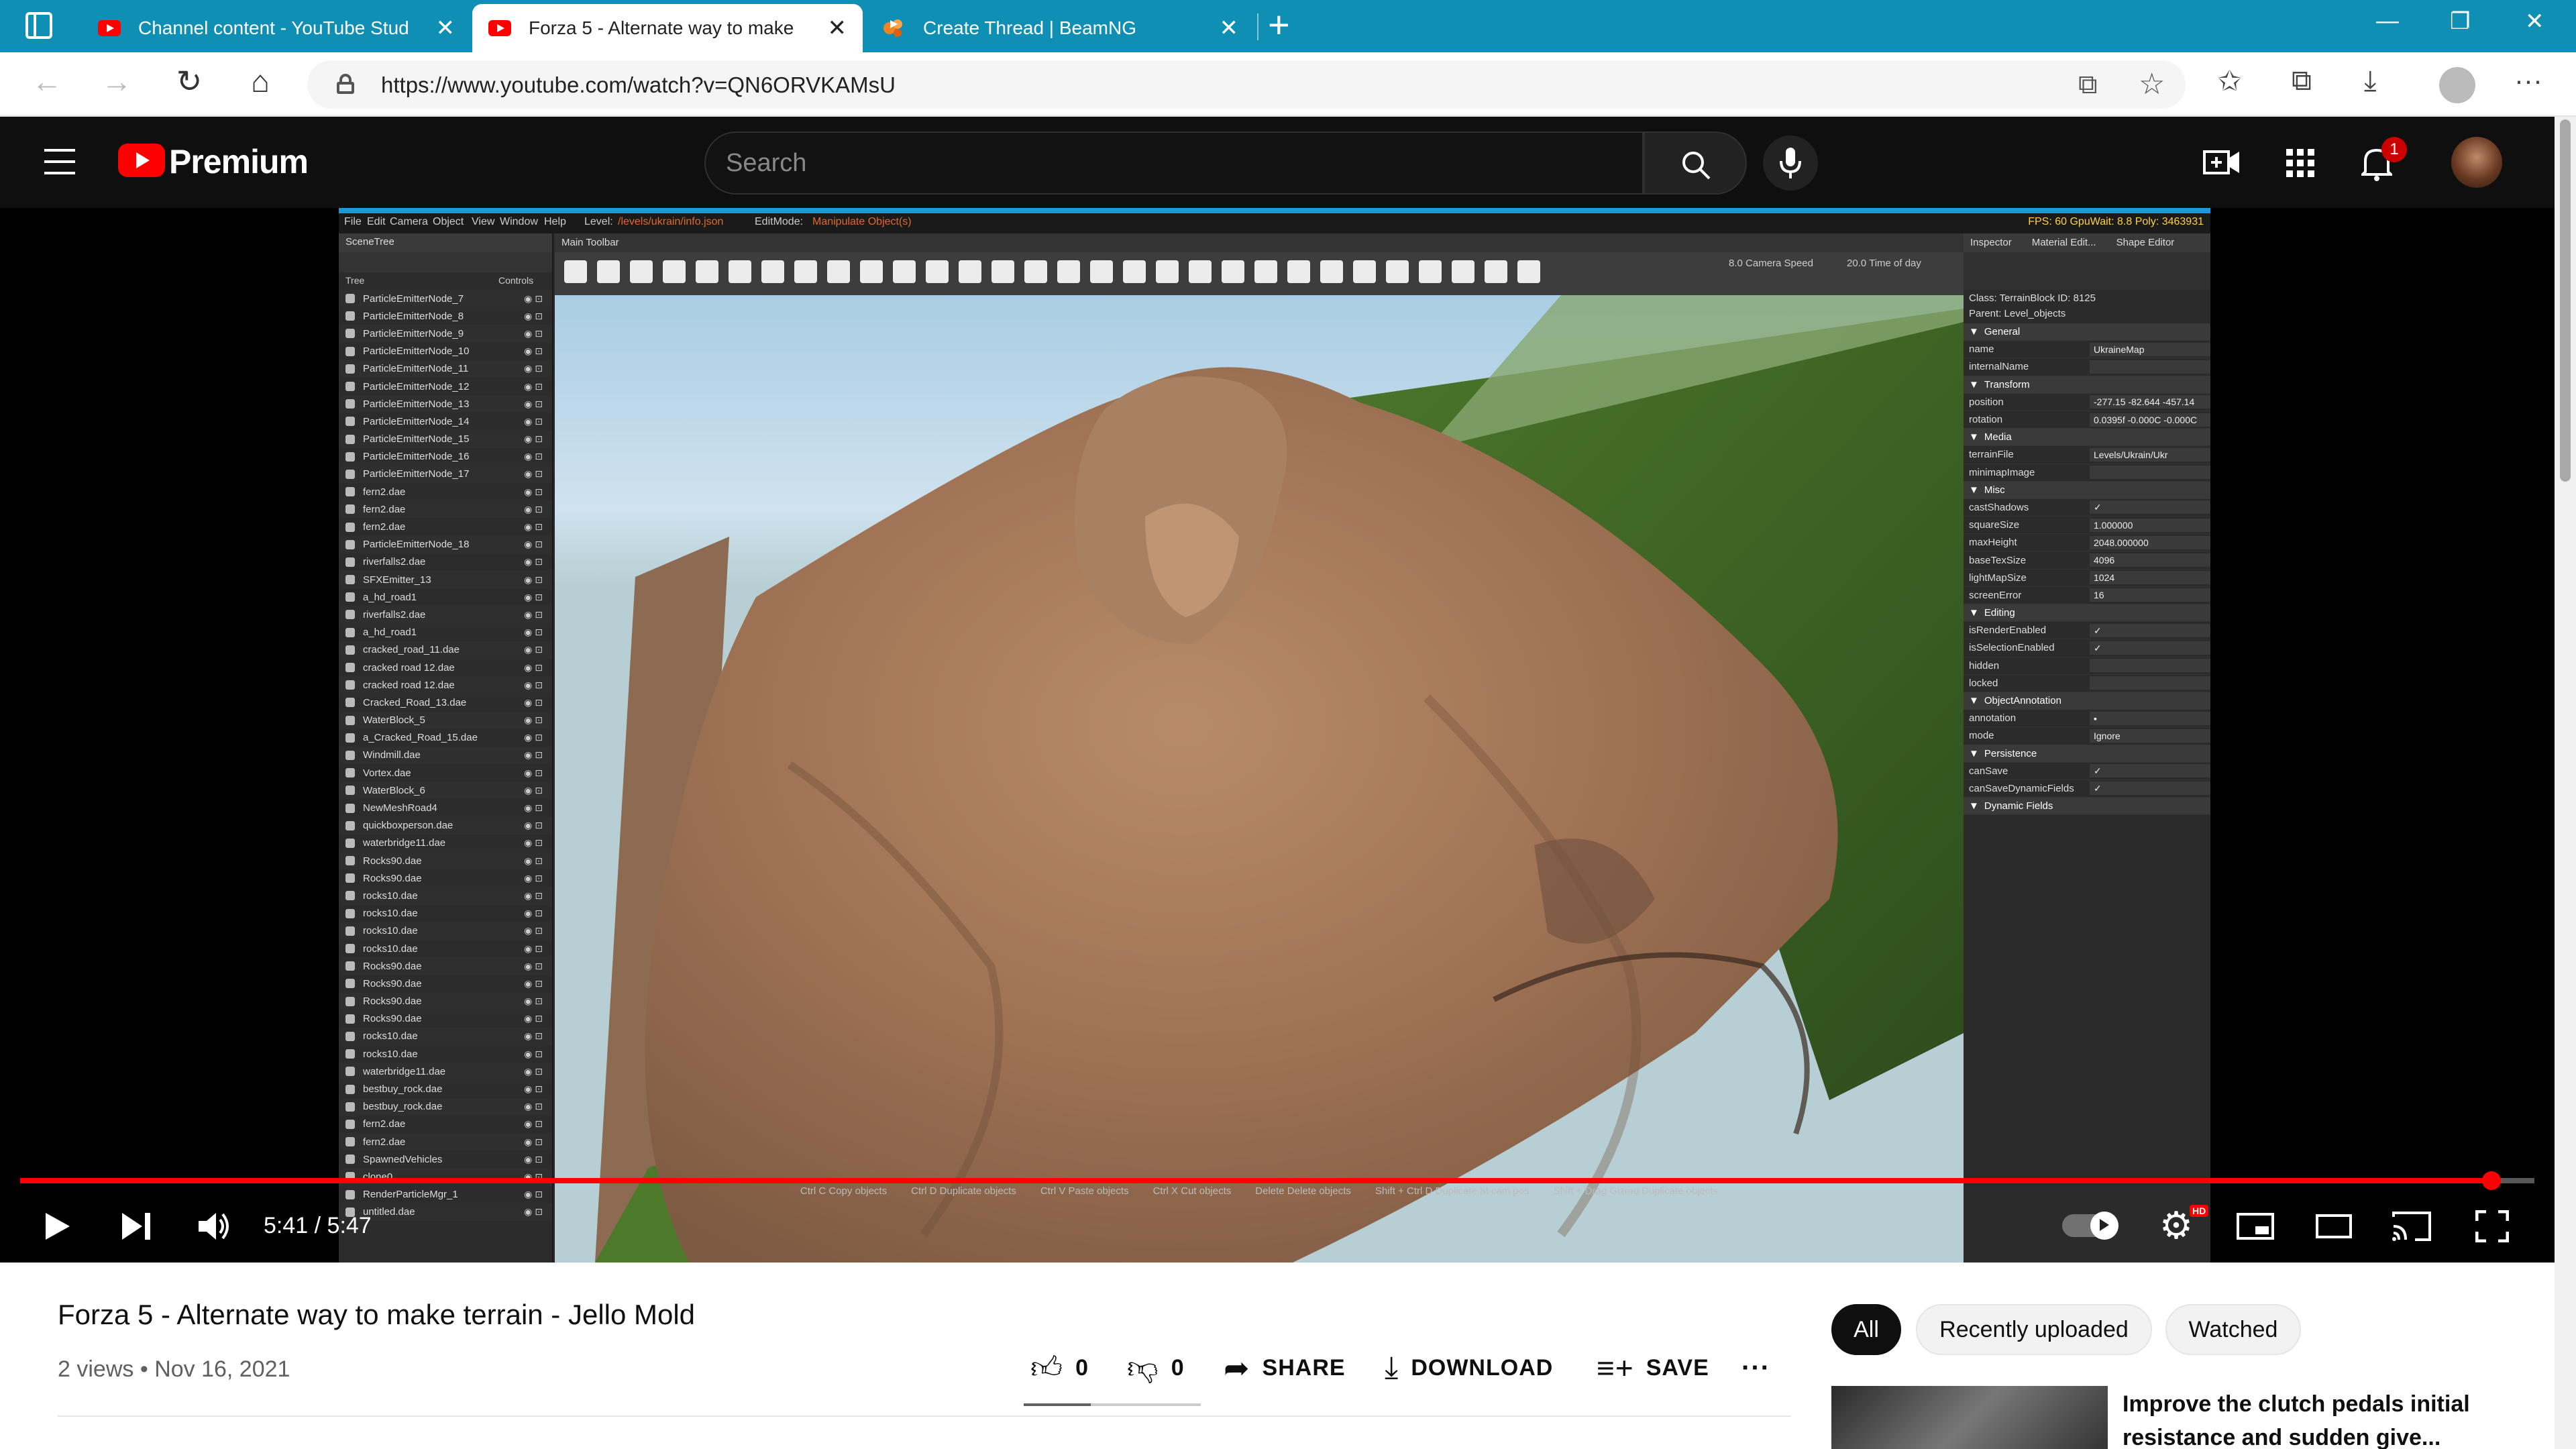 This screenshot has height=1449, width=2576. I want to click on progress-bar, so click(1277, 1180).